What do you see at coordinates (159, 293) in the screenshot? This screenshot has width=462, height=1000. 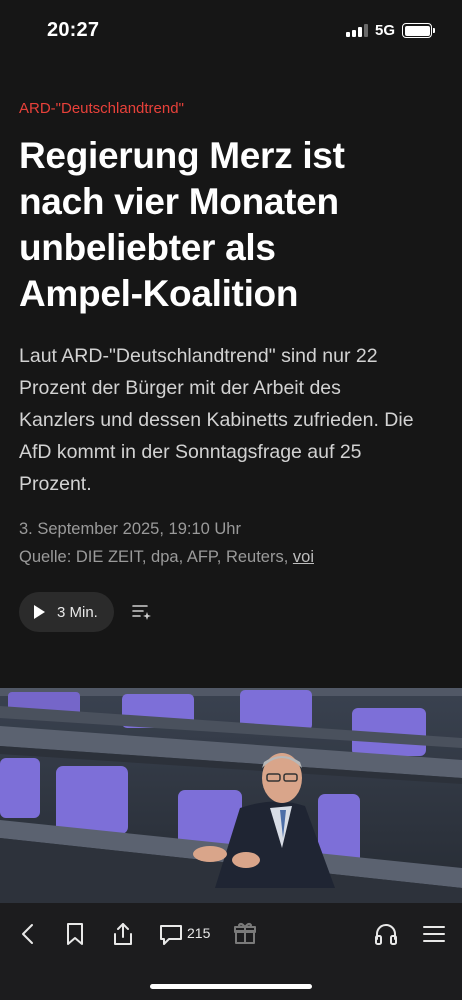 I see `headline-line: Ampel-Koalition` at bounding box center [159, 293].